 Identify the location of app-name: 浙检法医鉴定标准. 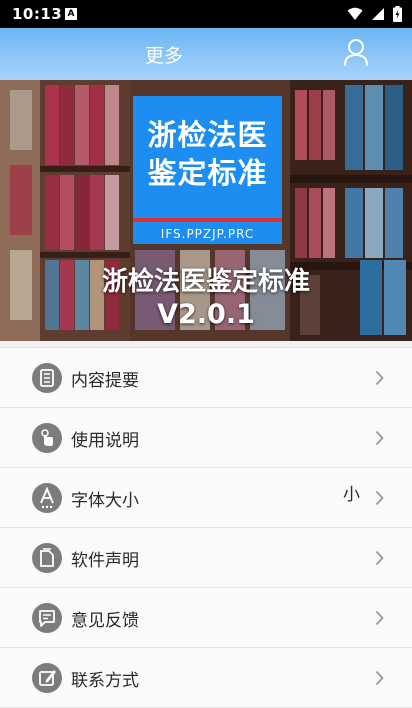
(205, 282).